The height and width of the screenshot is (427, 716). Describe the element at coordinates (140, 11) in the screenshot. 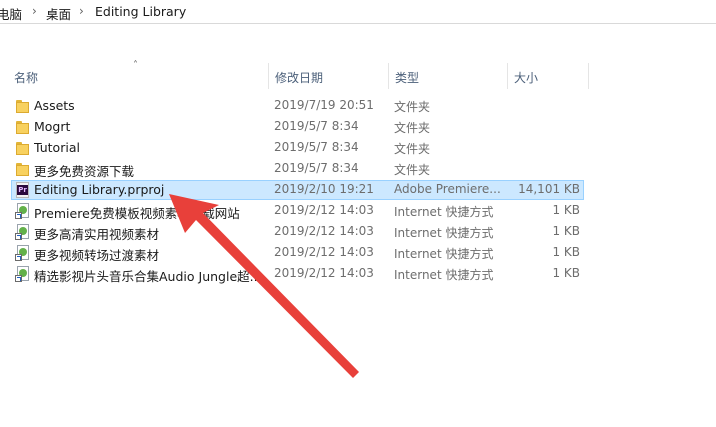

I see `breadcrumb-item-current-folder: Editing Library` at that location.